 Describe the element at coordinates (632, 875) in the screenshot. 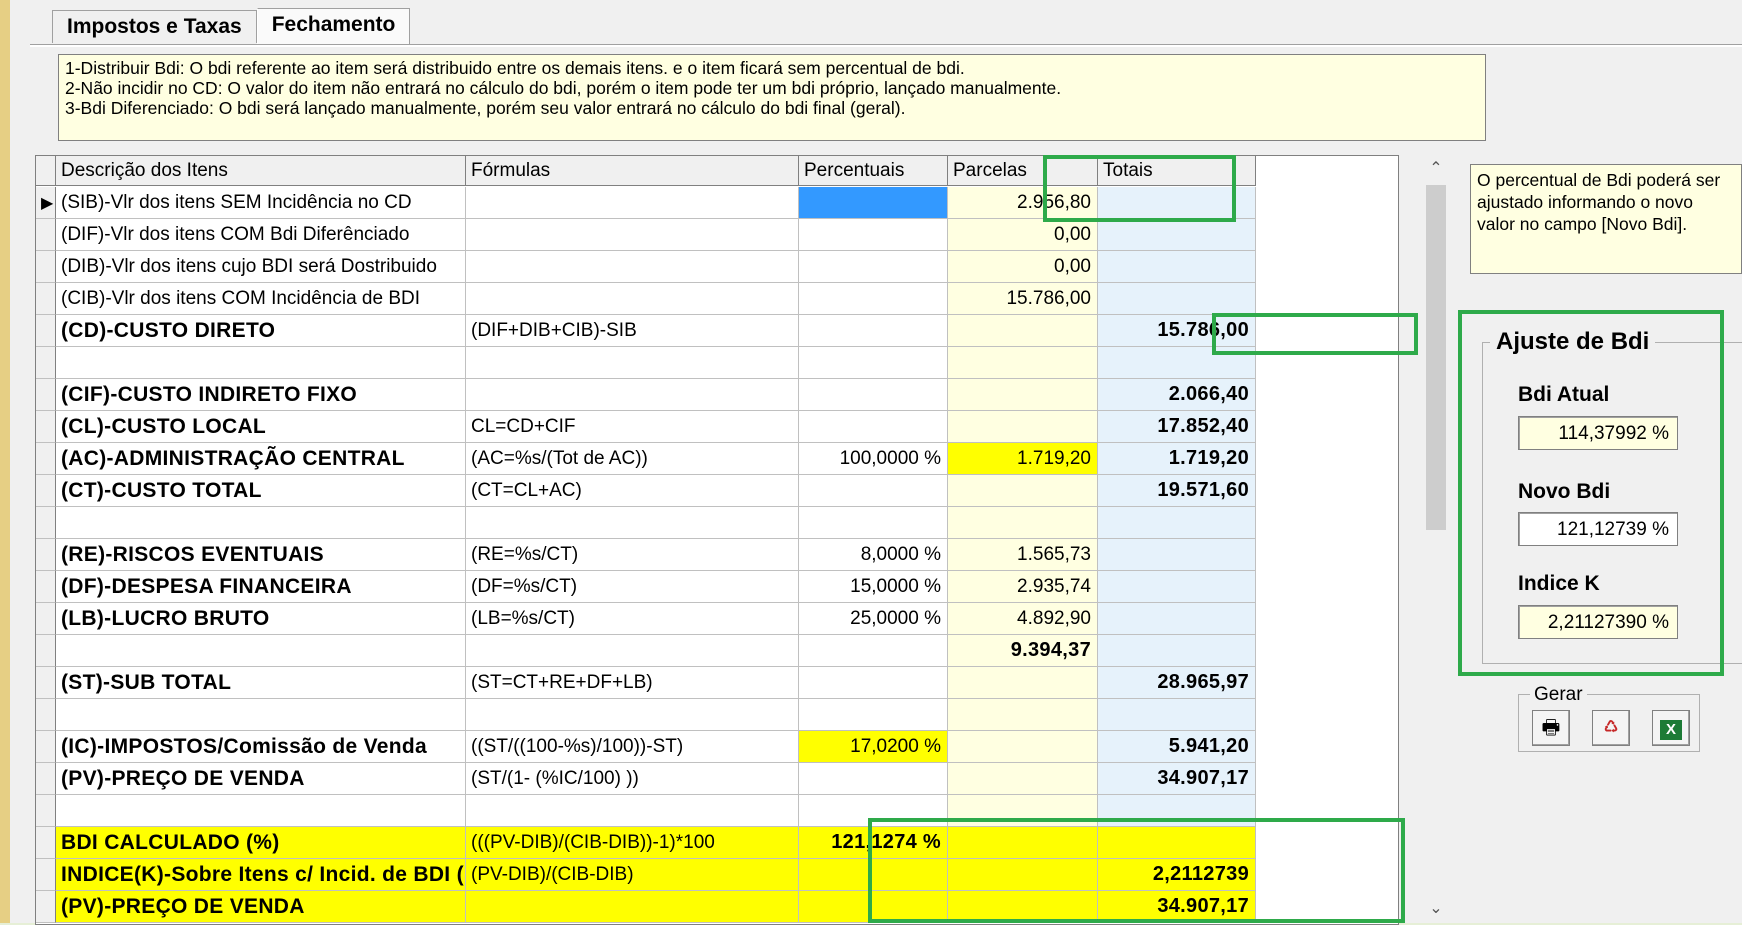

I see `cell-formula: (PV-DIB)/(CIB-DIB)` at that location.